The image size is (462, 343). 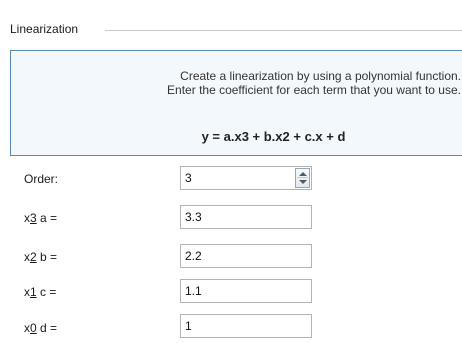 I want to click on coef-label-b: x2 b =, so click(x=40, y=257).